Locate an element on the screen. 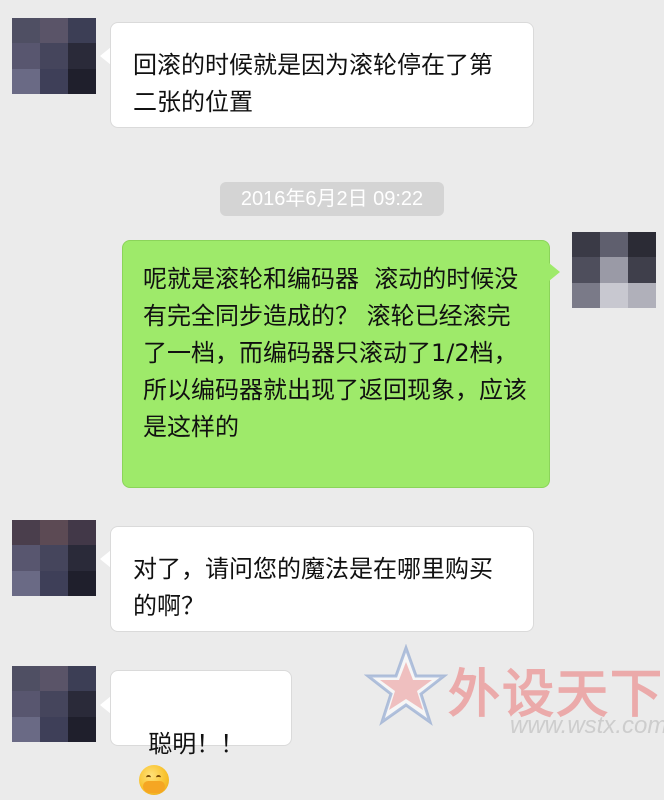 This screenshot has height=800, width=664. self-avatar is located at coordinates (614, 270).